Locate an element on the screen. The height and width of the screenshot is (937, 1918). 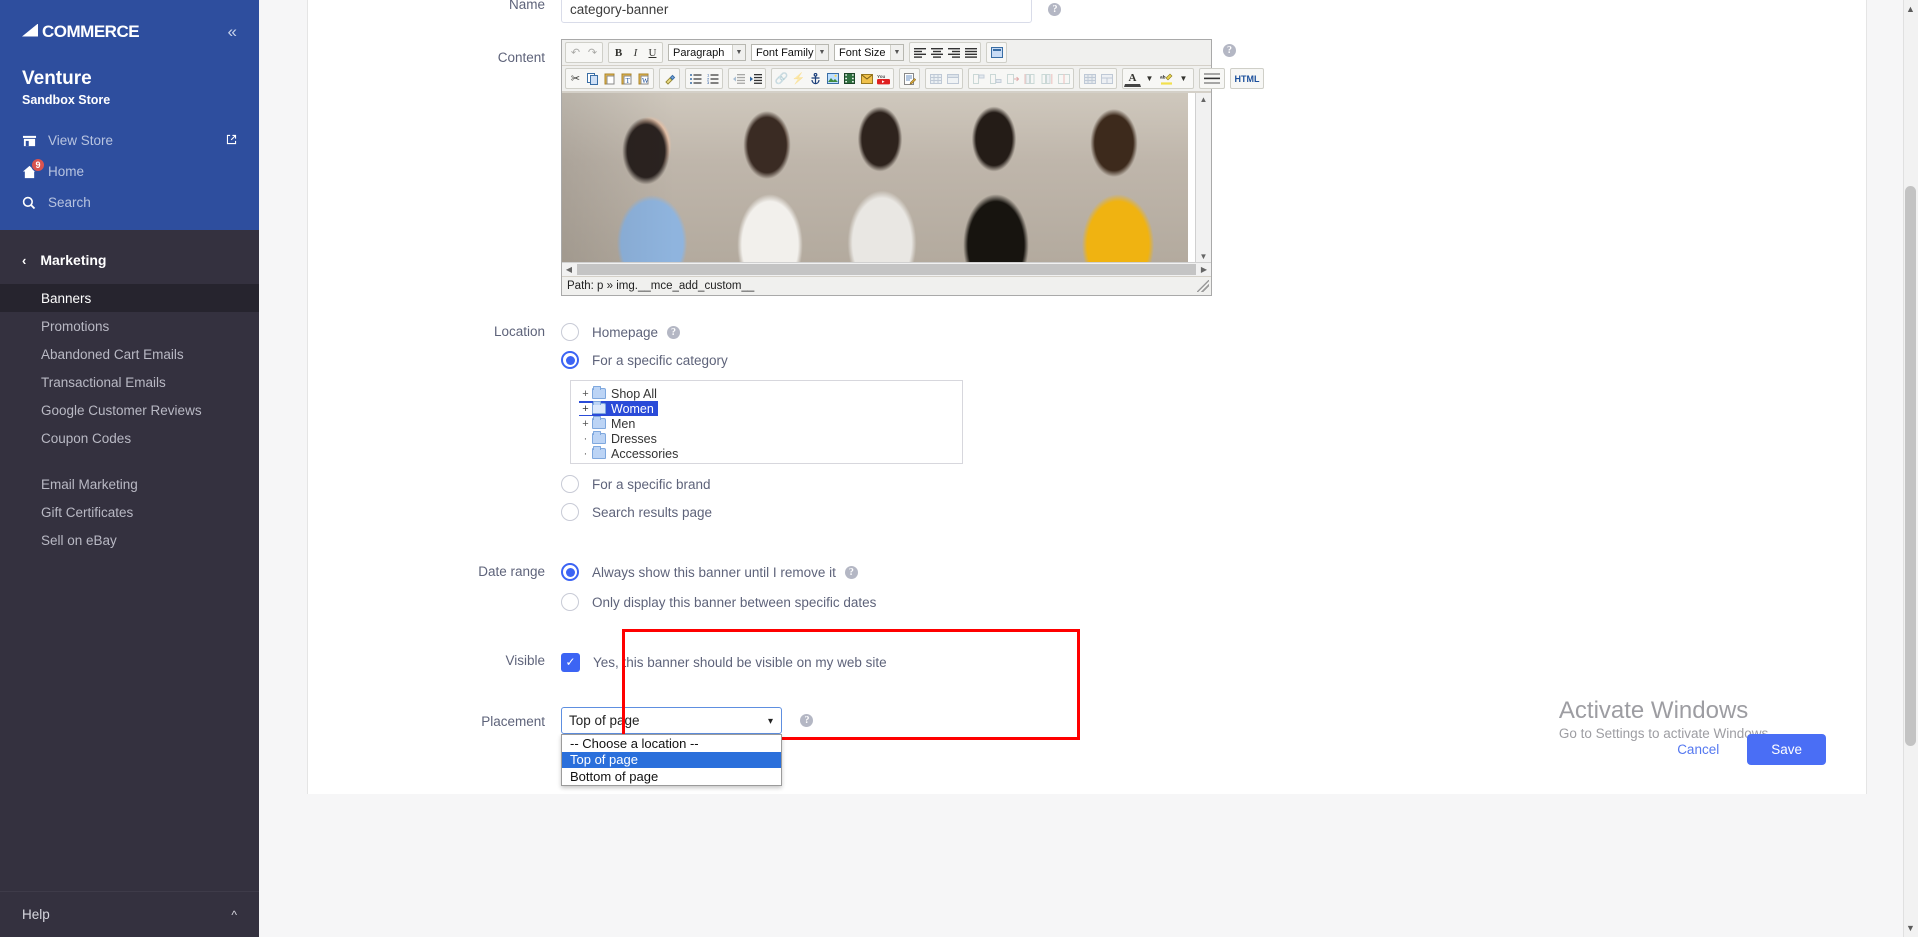
editor-vertical-scrollbar: ▲ ▼ is located at coordinates (1203, 177).